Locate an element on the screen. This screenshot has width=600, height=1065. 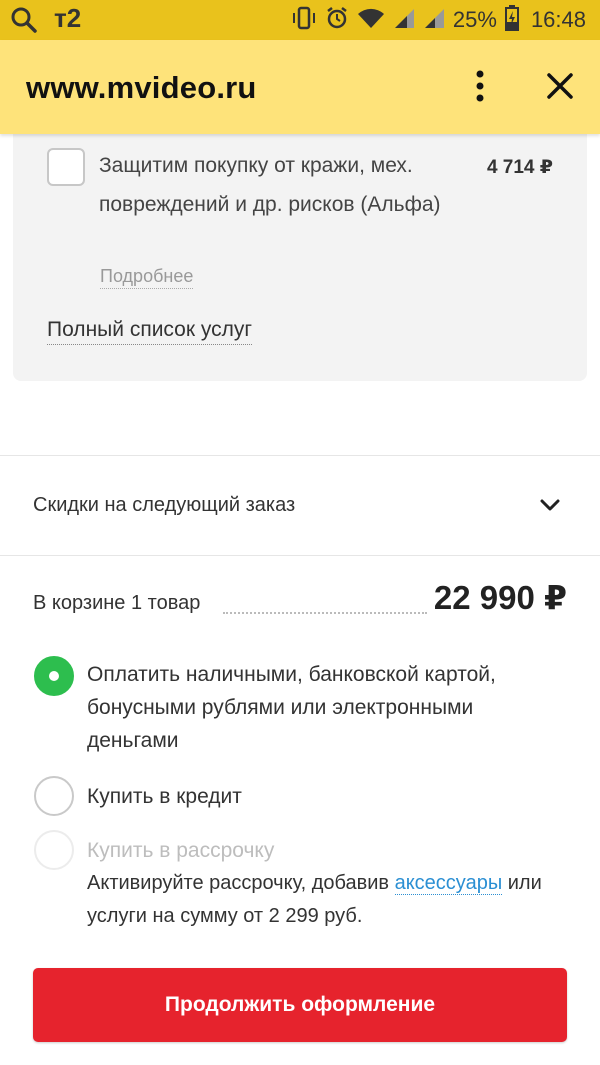
cart-summary: В корзине 1 товар 22 990 ₽ is located at coordinates (300, 601).